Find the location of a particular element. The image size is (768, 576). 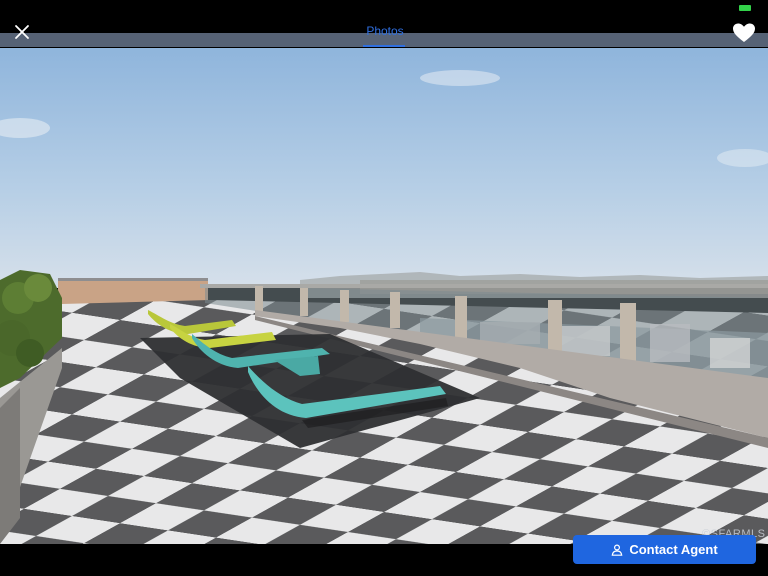

contact-agent-button: Contact Agent is located at coordinates (664, 549).